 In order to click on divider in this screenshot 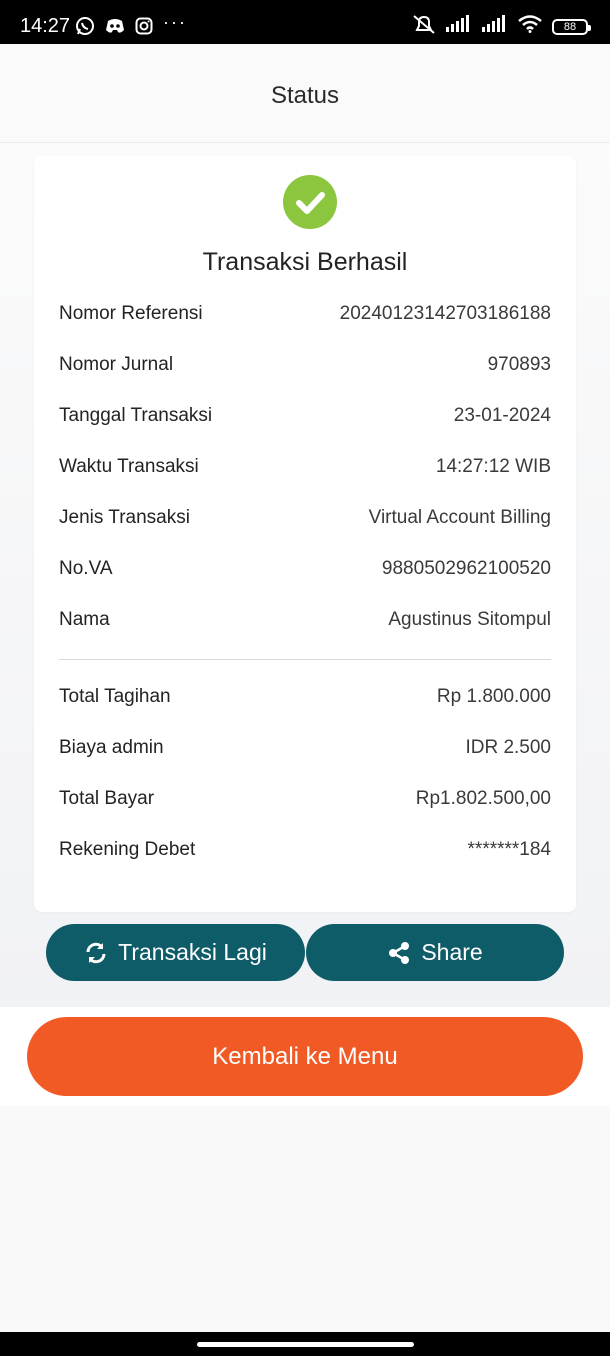, I will do `click(305, 659)`.